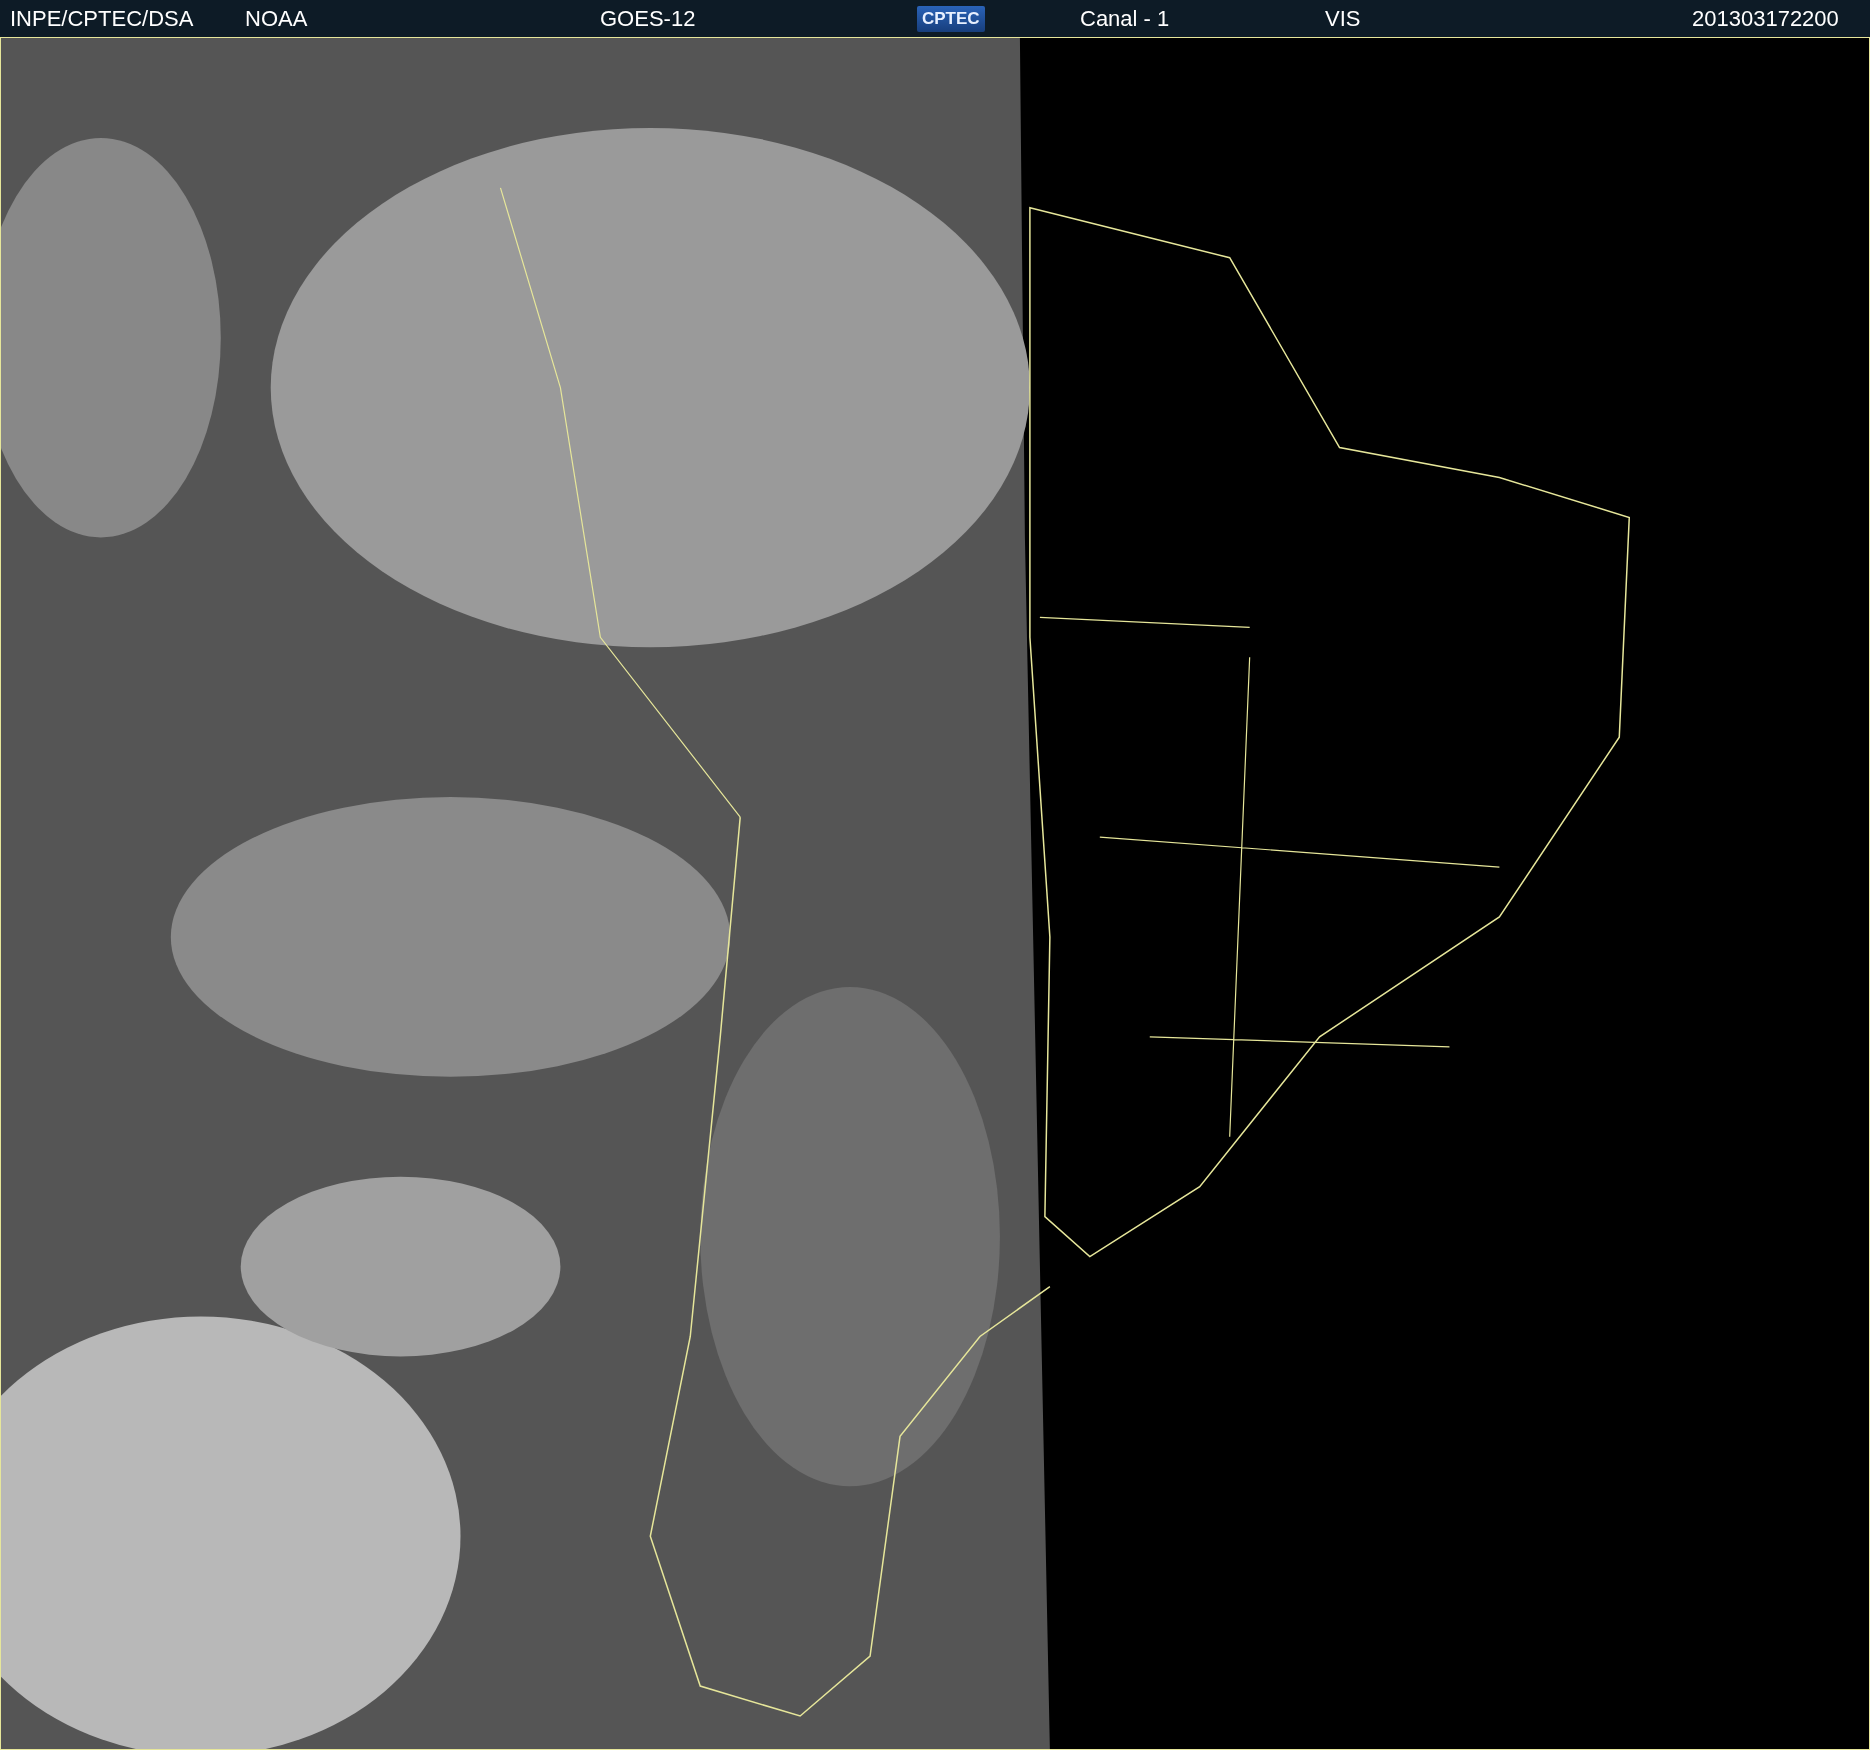 Image resolution: width=1870 pixels, height=1750 pixels. I want to click on header-label: INPE/CPTEC/DSA, so click(102, 18).